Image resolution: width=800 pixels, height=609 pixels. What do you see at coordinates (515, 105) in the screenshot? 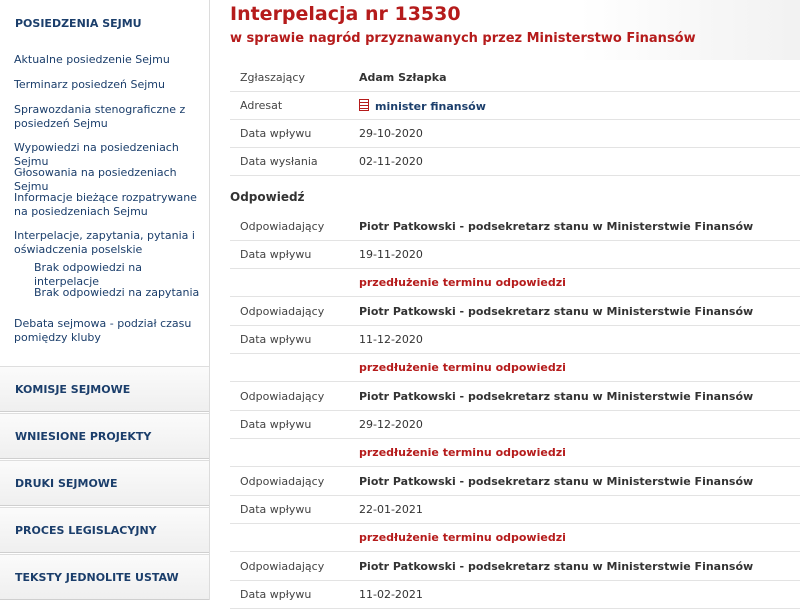
I see `detail-row-addressee: Adresat minister finansów` at bounding box center [515, 105].